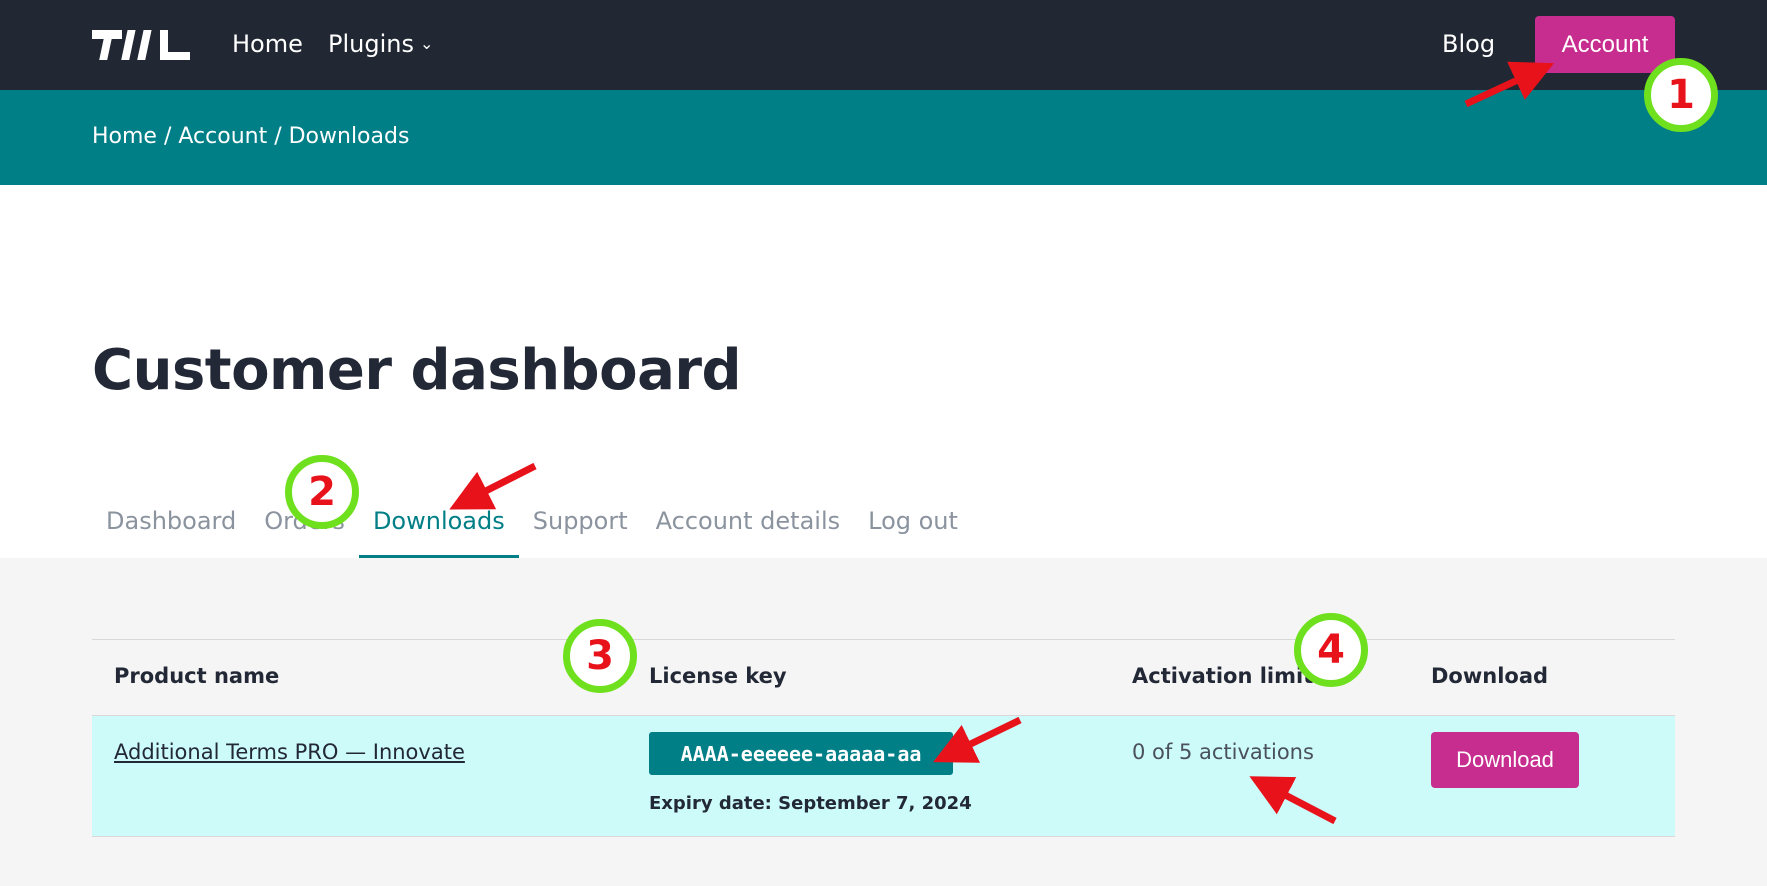 This screenshot has height=886, width=1767. What do you see at coordinates (718, 676) in the screenshot?
I see `column-header-license-key: License key` at bounding box center [718, 676].